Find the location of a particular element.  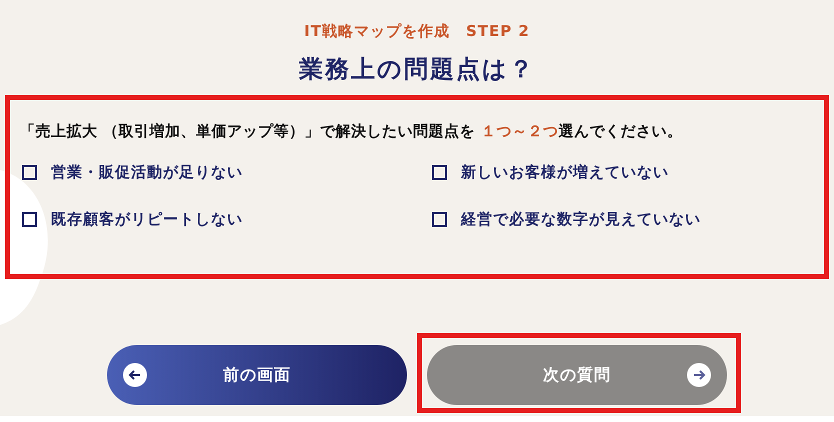

option-checkbox: 経営で必要な数字が見えていない is located at coordinates (620, 219).